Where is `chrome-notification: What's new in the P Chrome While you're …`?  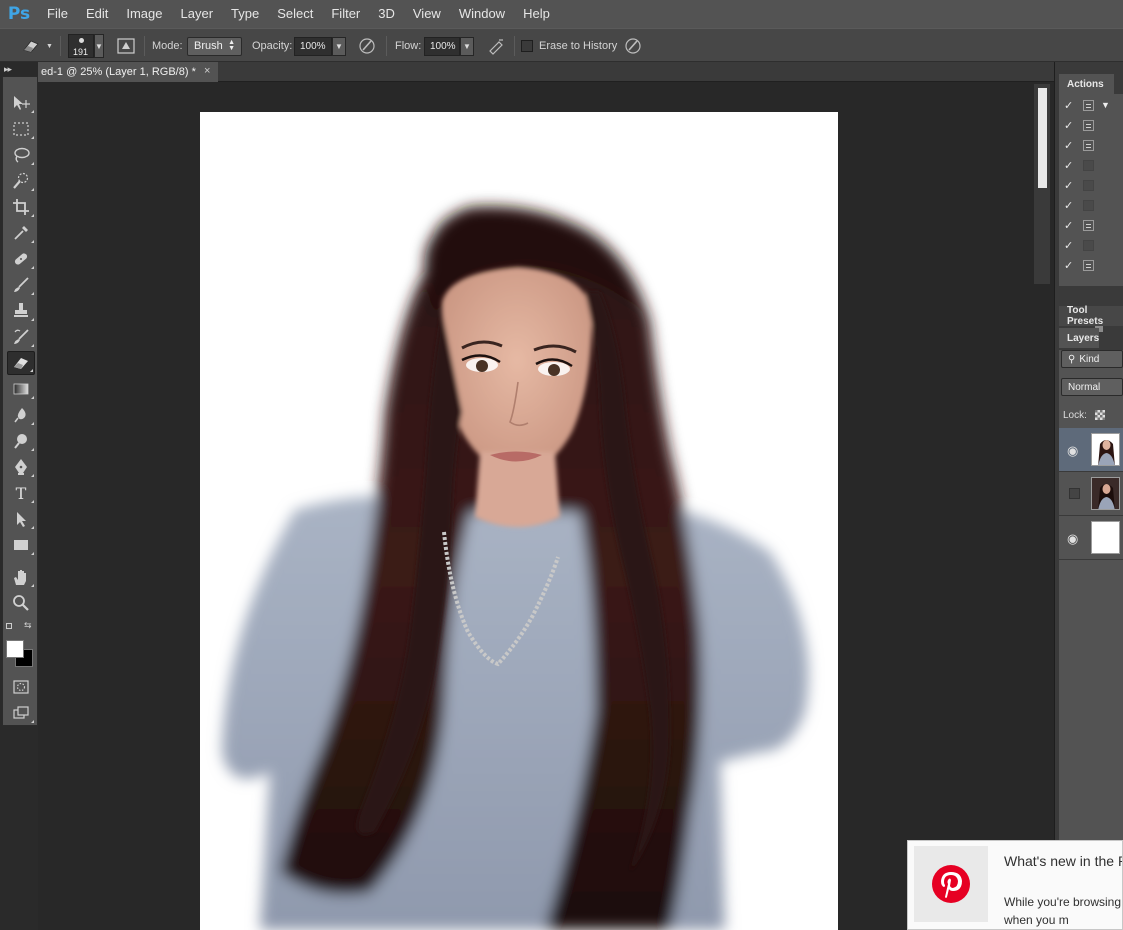
chrome-notification: What's new in the P Chrome While you're … is located at coordinates (1015, 885).